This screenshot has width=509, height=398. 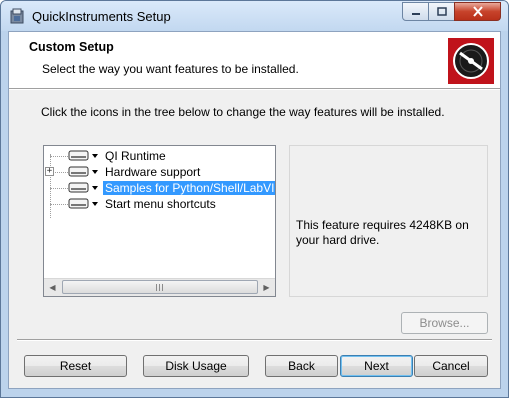 I want to click on banner-divider, so click(x=254, y=89).